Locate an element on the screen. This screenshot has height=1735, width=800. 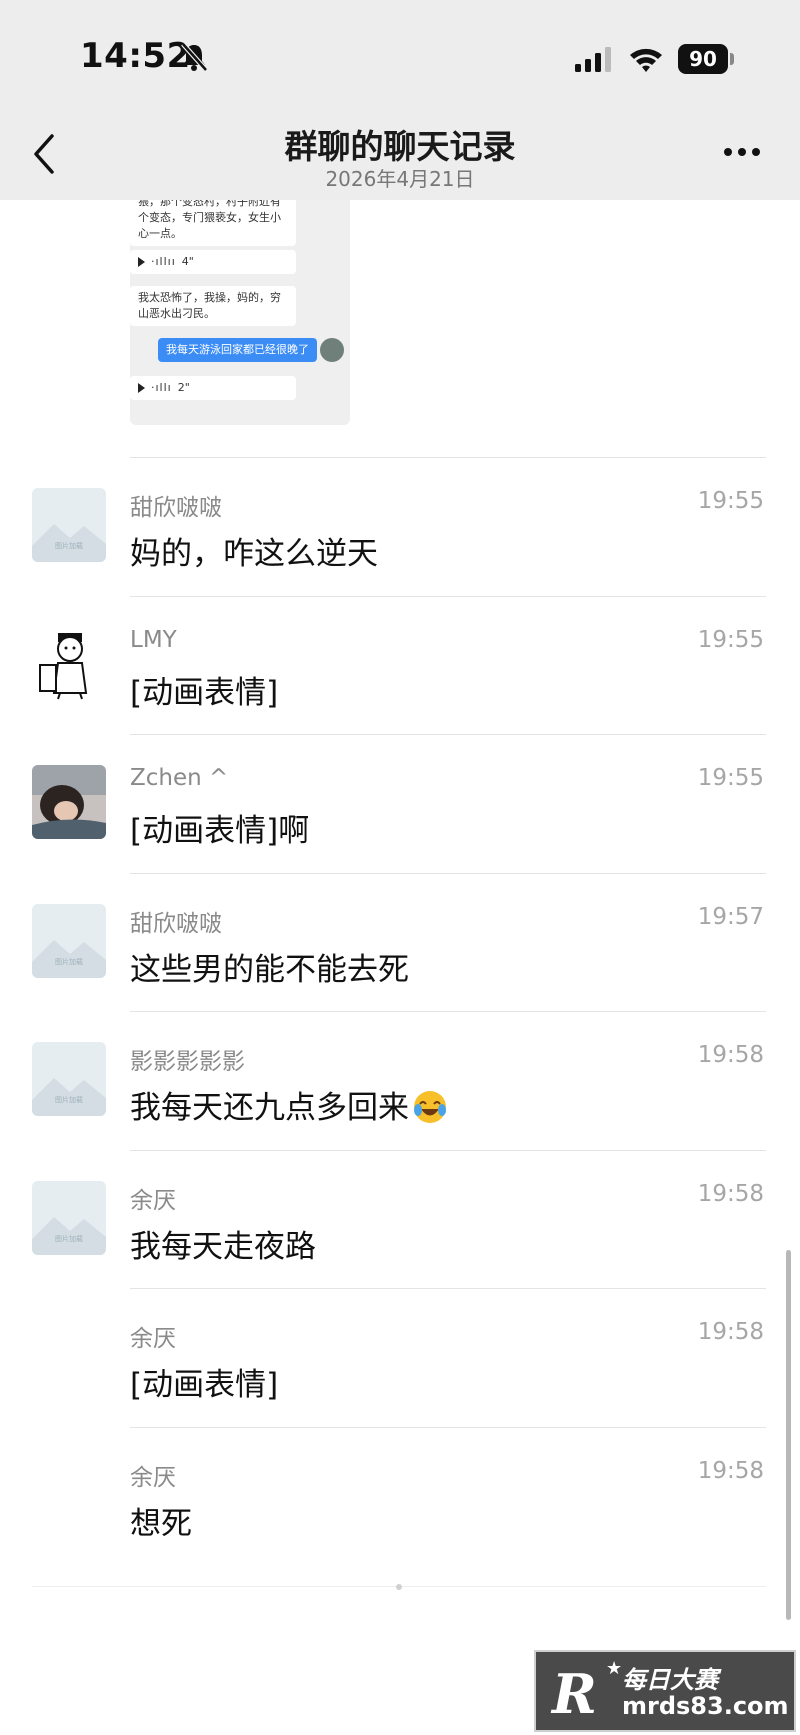
page-title: 群聊的聊天记录 is located at coordinates (400, 146).